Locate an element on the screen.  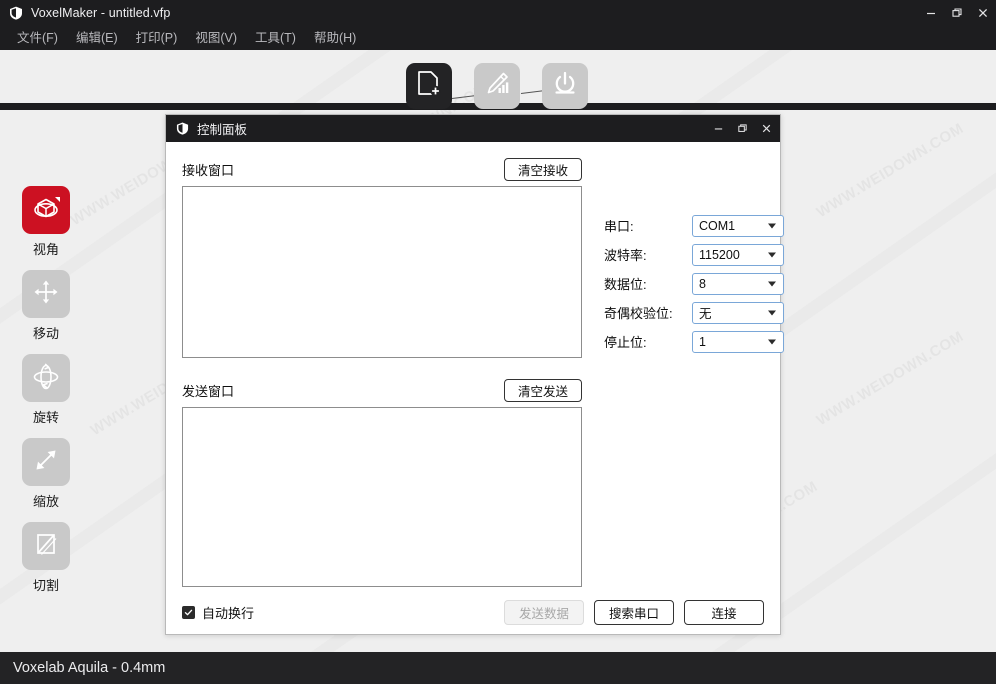
databits-select: 8 is located at coordinates (738, 283).